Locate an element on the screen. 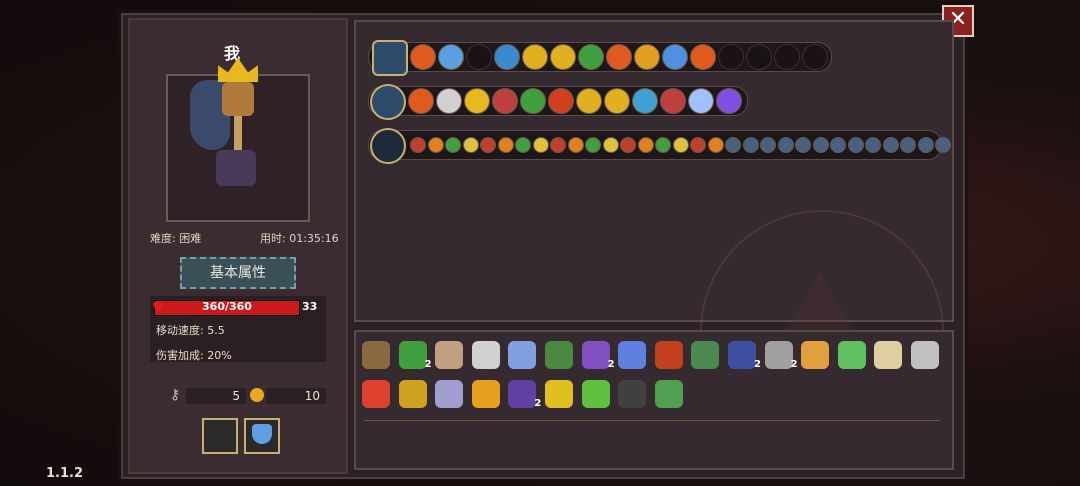 This screenshot has width=1080, height=486. items-divider is located at coordinates (652, 420).